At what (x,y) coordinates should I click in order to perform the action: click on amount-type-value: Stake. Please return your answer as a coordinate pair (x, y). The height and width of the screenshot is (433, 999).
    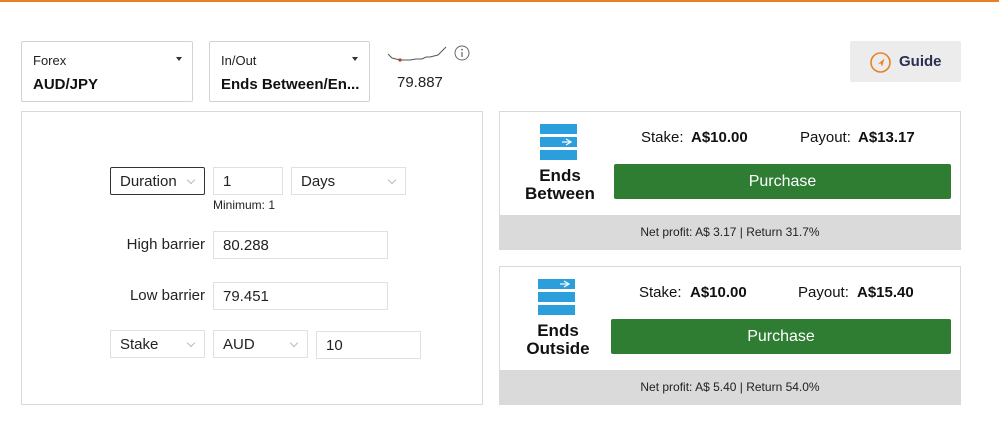
    Looking at the image, I should click on (139, 344).